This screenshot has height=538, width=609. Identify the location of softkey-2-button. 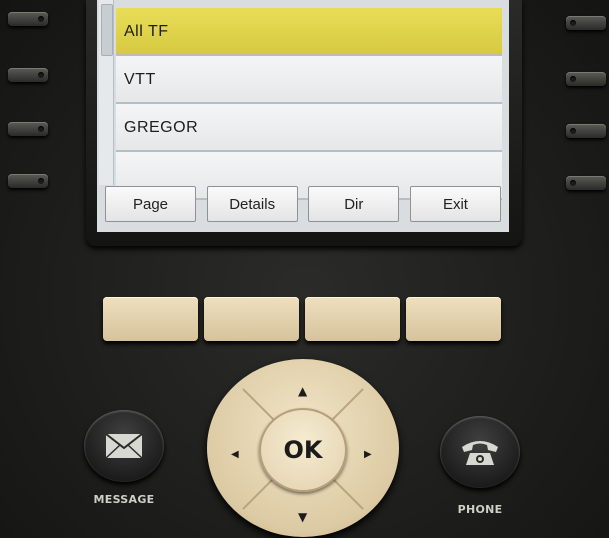
(251, 319).